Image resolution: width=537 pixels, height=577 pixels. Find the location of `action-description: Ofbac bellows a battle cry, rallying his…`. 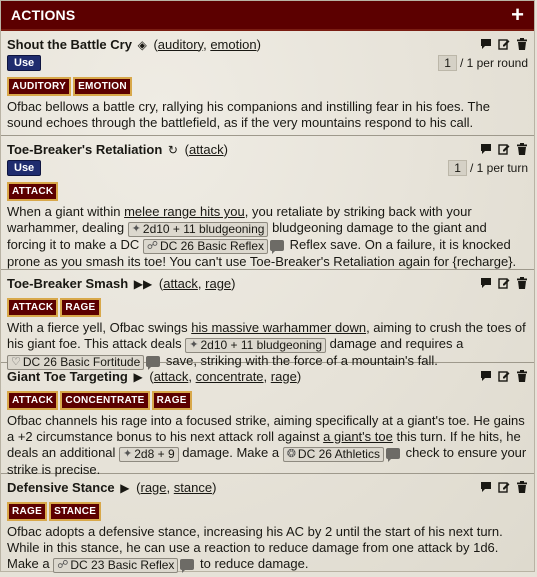

action-description: Ofbac bellows a battle cry, rallying his… is located at coordinates (248, 114).